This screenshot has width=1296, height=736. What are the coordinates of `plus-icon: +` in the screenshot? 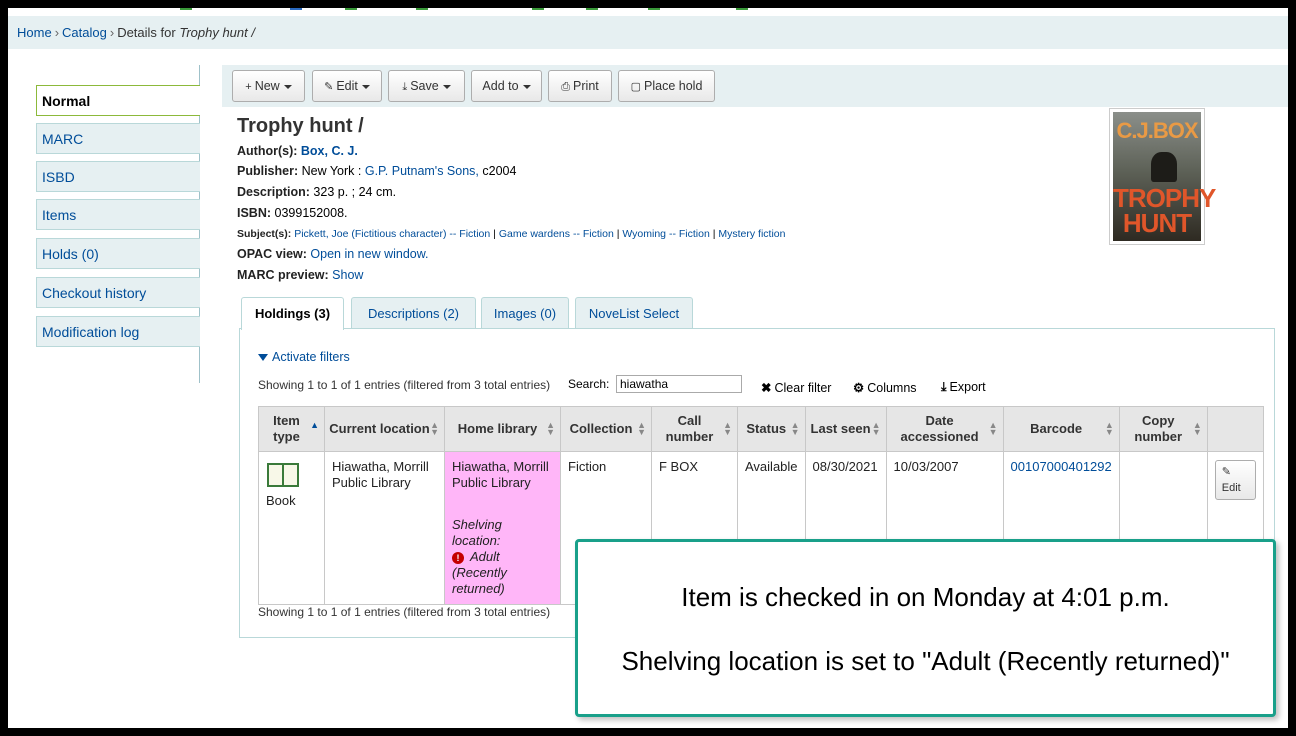 It's located at (248, 87).